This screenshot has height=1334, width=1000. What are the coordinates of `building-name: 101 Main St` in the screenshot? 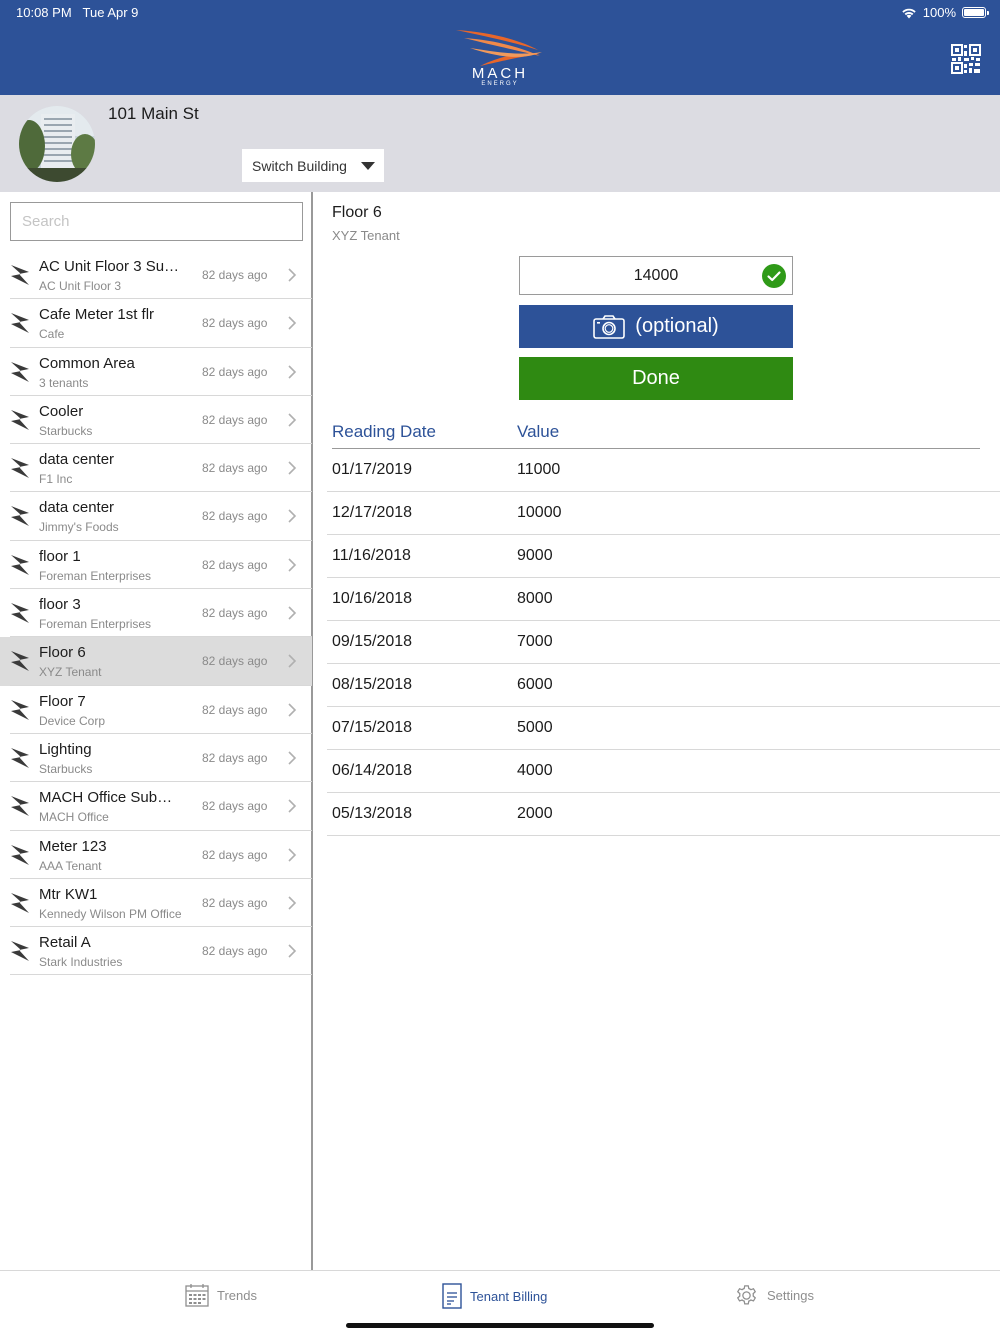 It's located at (153, 113).